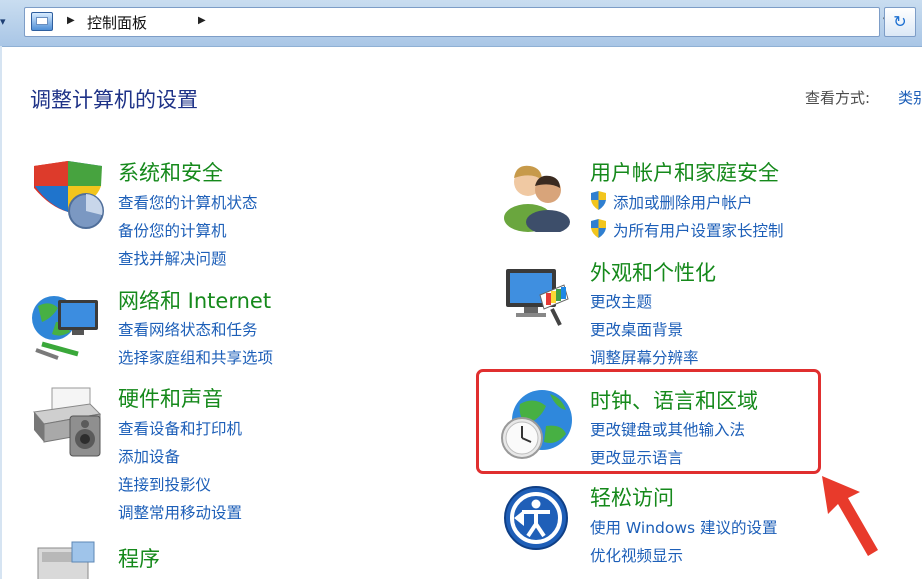 The width and height of the screenshot is (922, 583). What do you see at coordinates (536, 198) in the screenshot?
I see `users-icon` at bounding box center [536, 198].